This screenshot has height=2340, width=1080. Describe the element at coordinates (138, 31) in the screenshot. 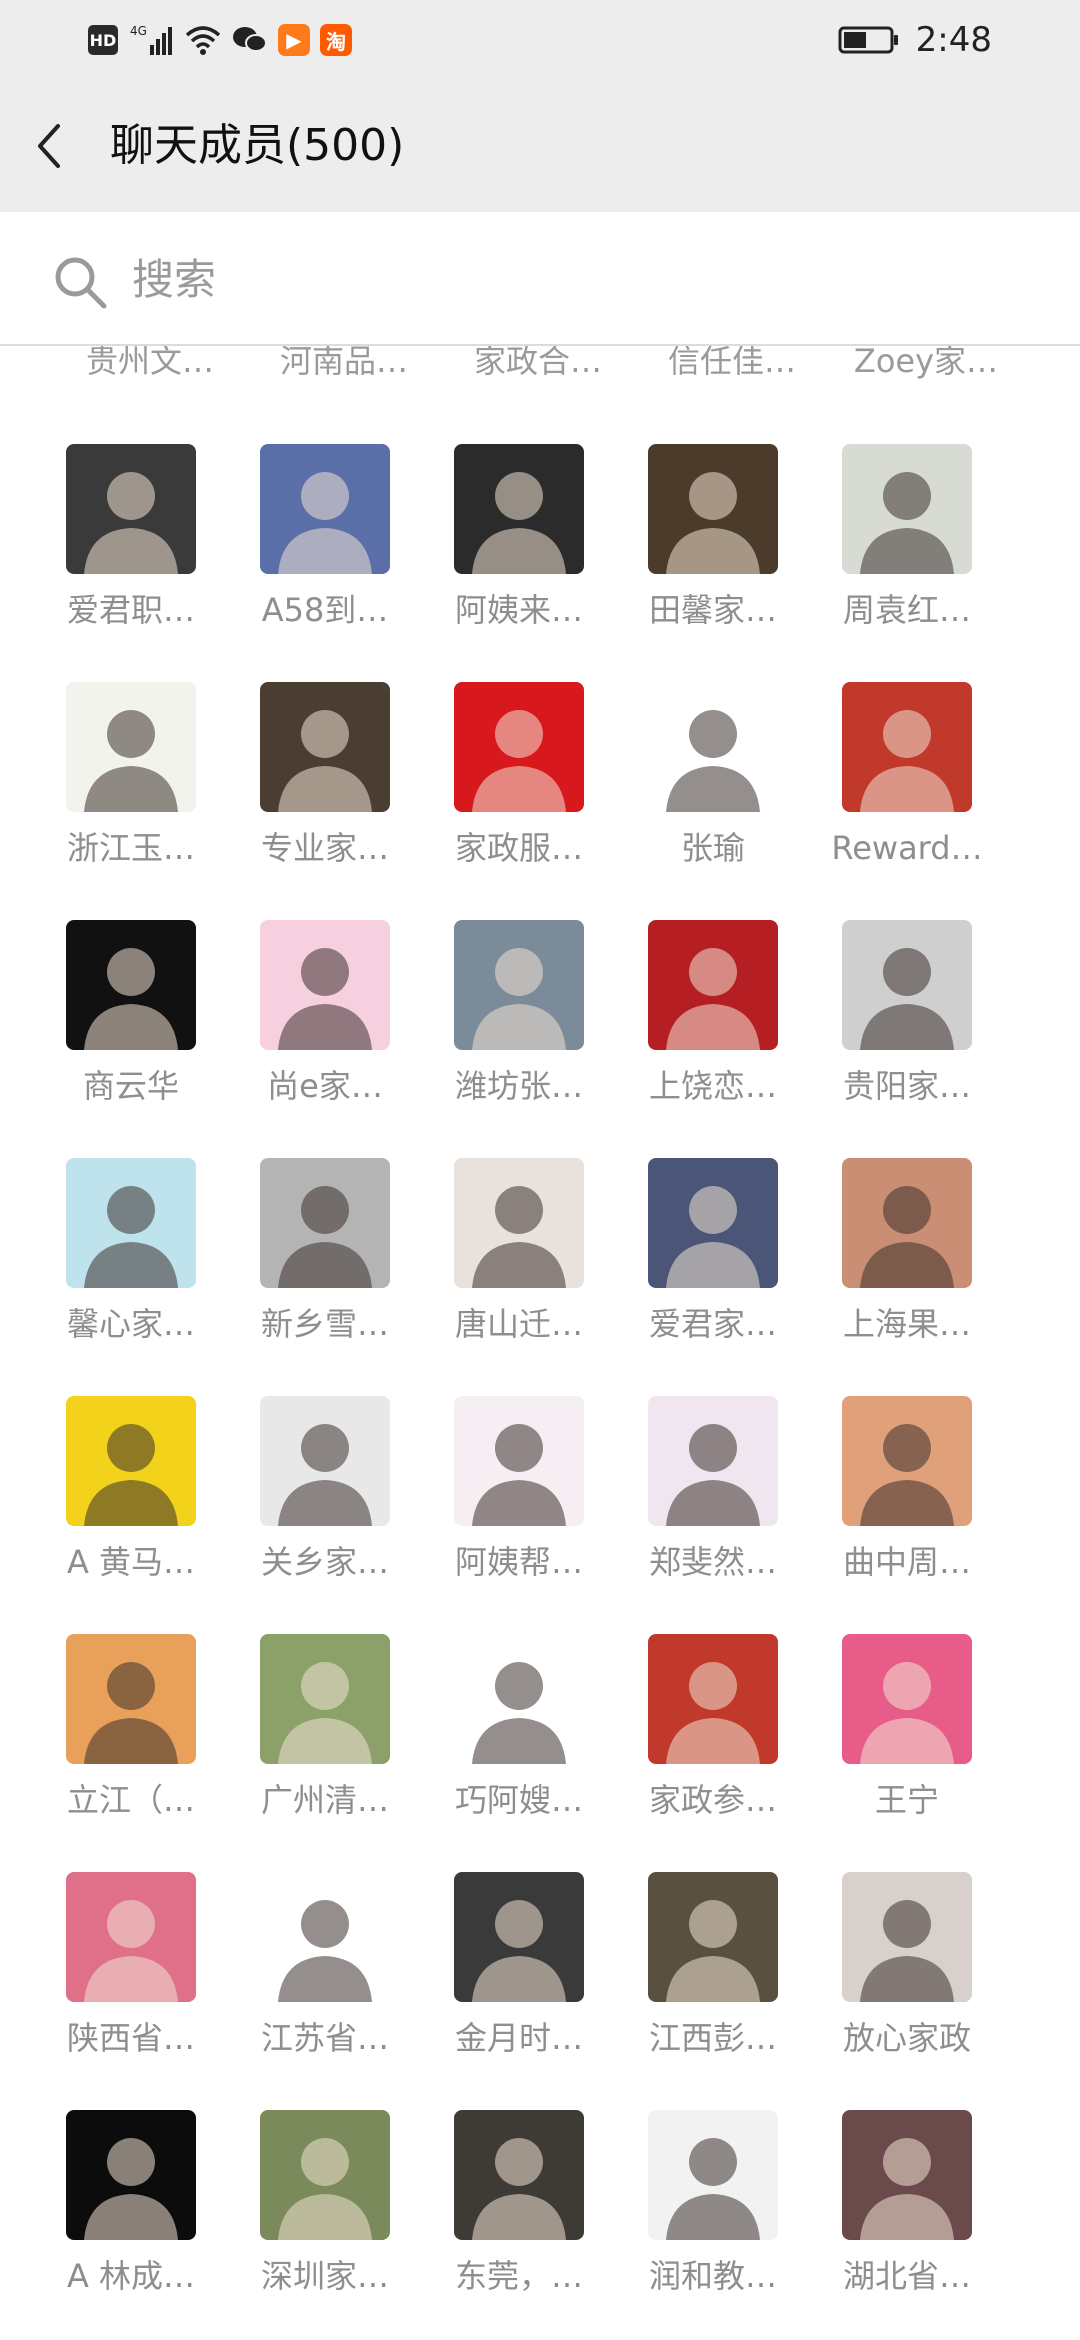

I see `network-type-label: 4G` at that location.